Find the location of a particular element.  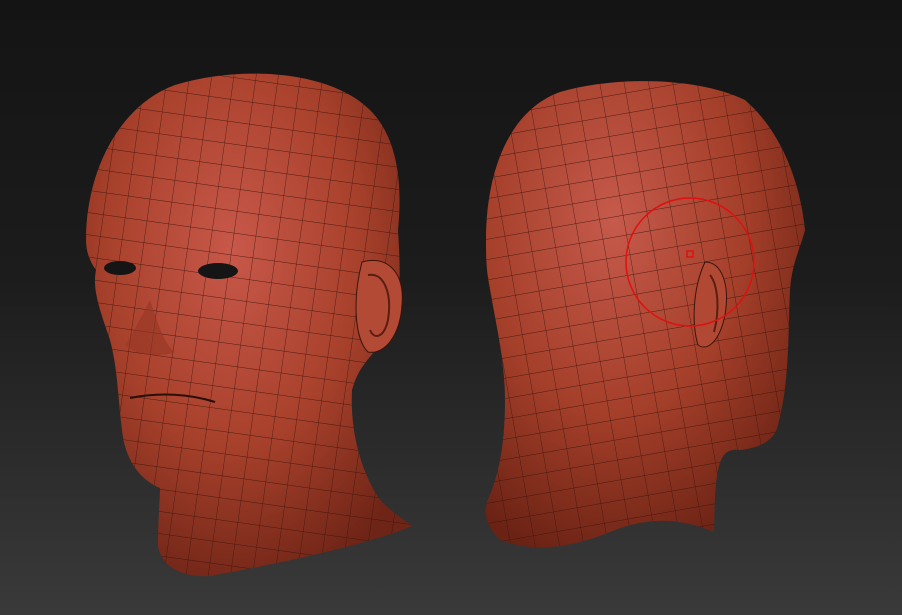

eye-socket-left is located at coordinates (218, 271).